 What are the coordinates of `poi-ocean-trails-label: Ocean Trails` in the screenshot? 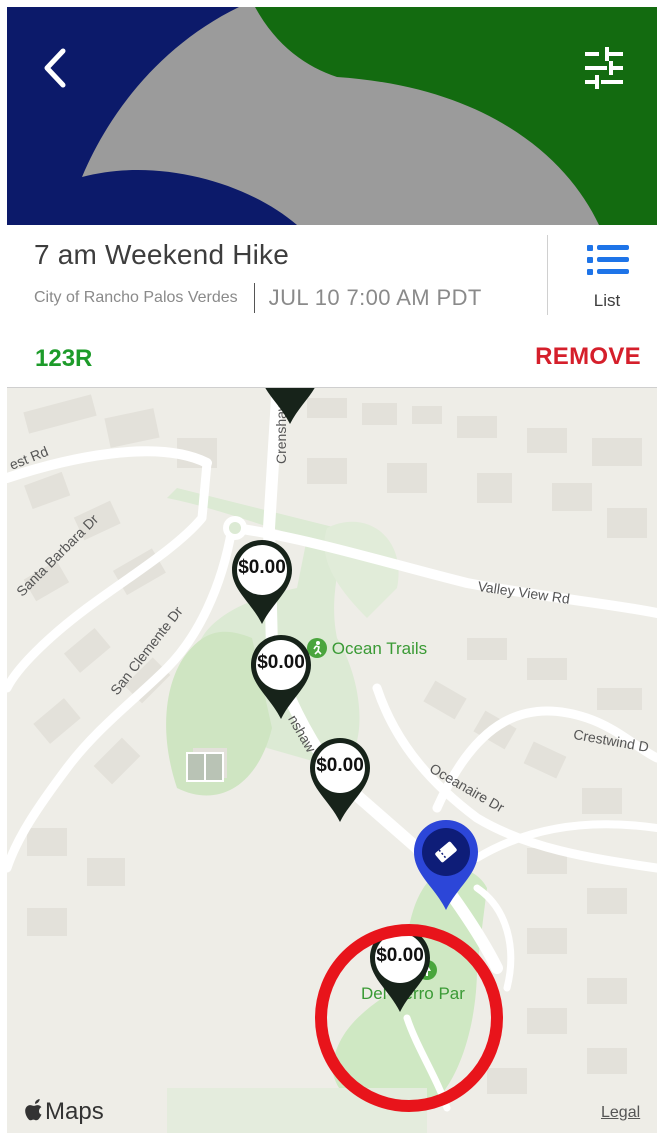 It's located at (379, 648).